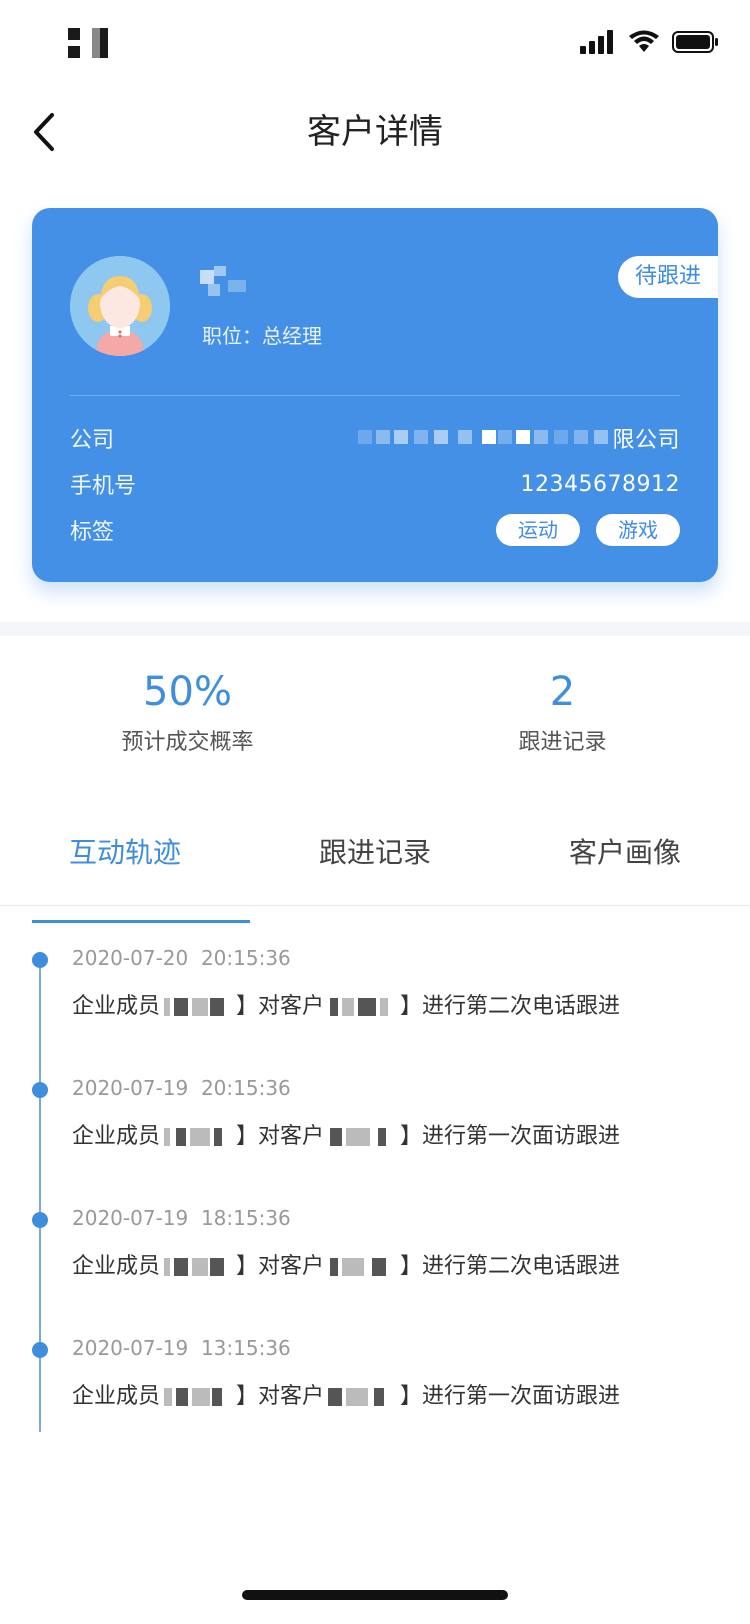 This screenshot has width=750, height=1624. What do you see at coordinates (375, 861) in the screenshot?
I see `tab-followup-records: 跟进记录` at bounding box center [375, 861].